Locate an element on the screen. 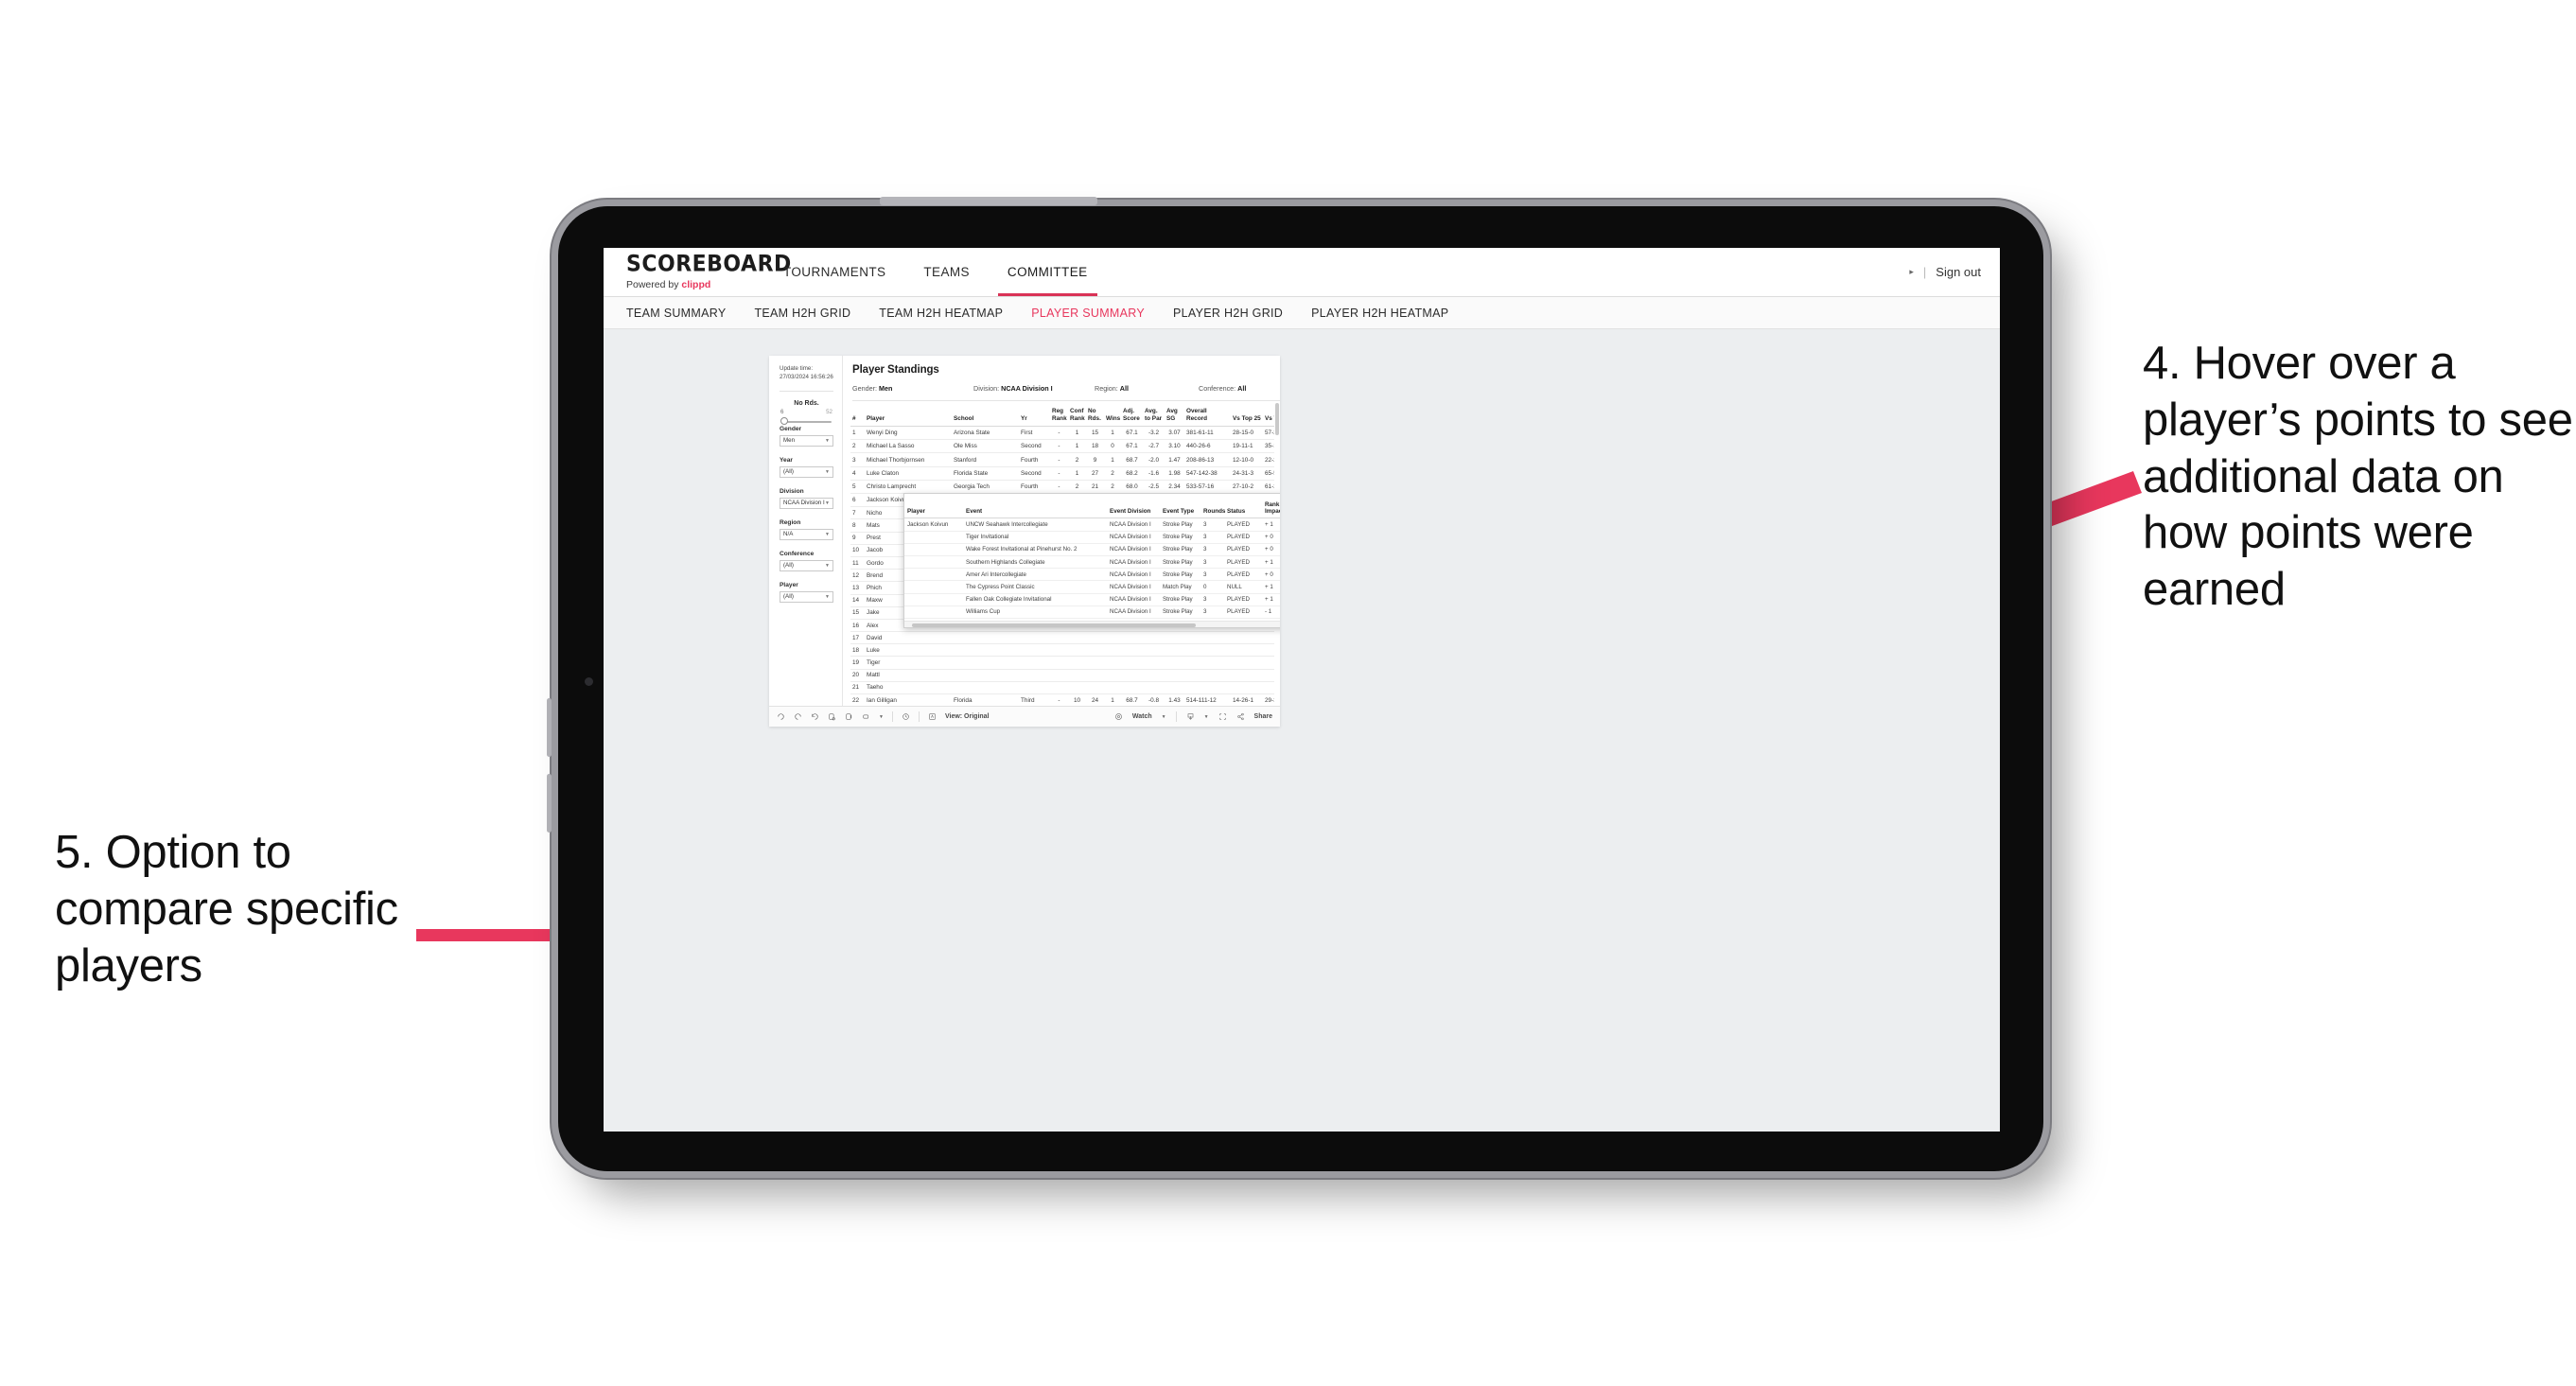 Image resolution: width=2576 pixels, height=1386 pixels. cell-avg-sg: 2.34 is located at coordinates (1174, 487).